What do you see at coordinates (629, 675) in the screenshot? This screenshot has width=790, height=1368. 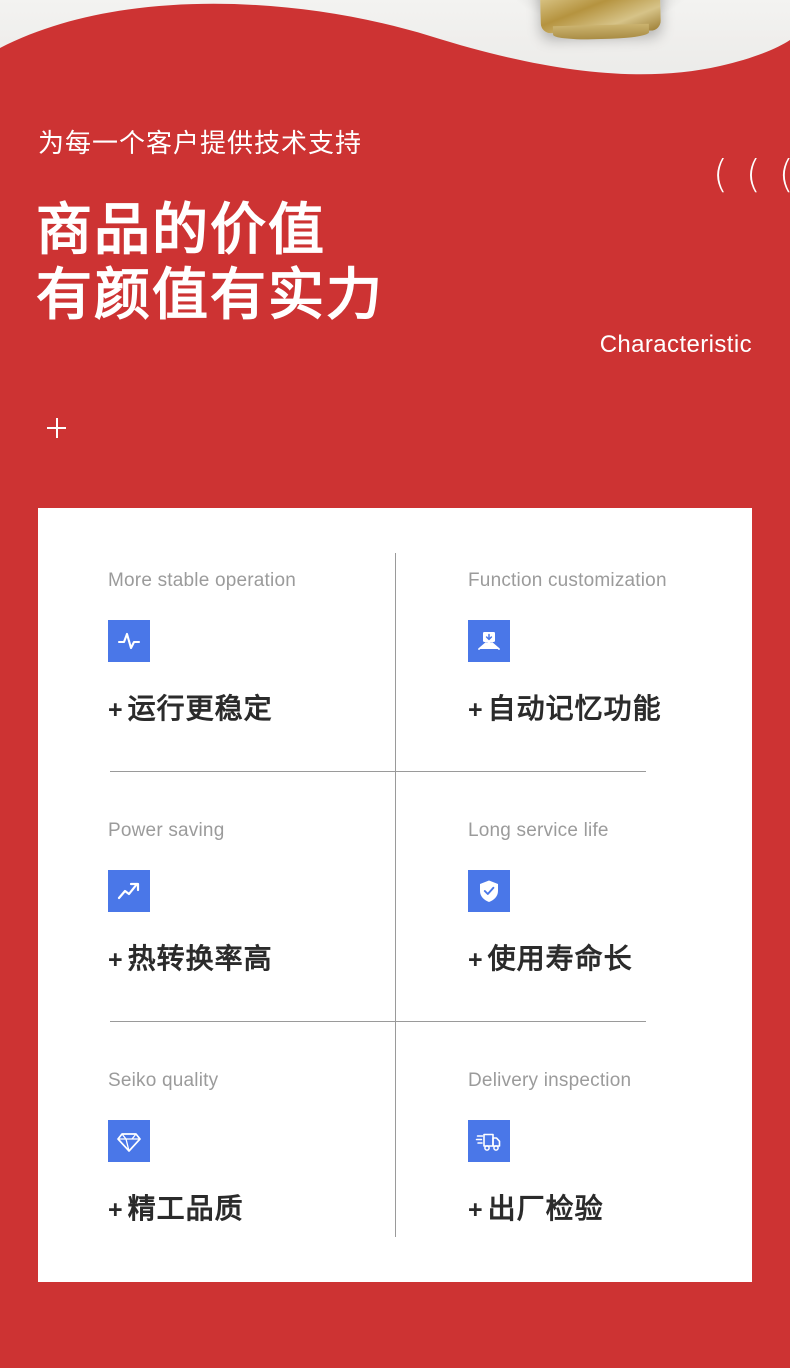 I see `feature-item: Function customization + 自动记忆功能` at bounding box center [629, 675].